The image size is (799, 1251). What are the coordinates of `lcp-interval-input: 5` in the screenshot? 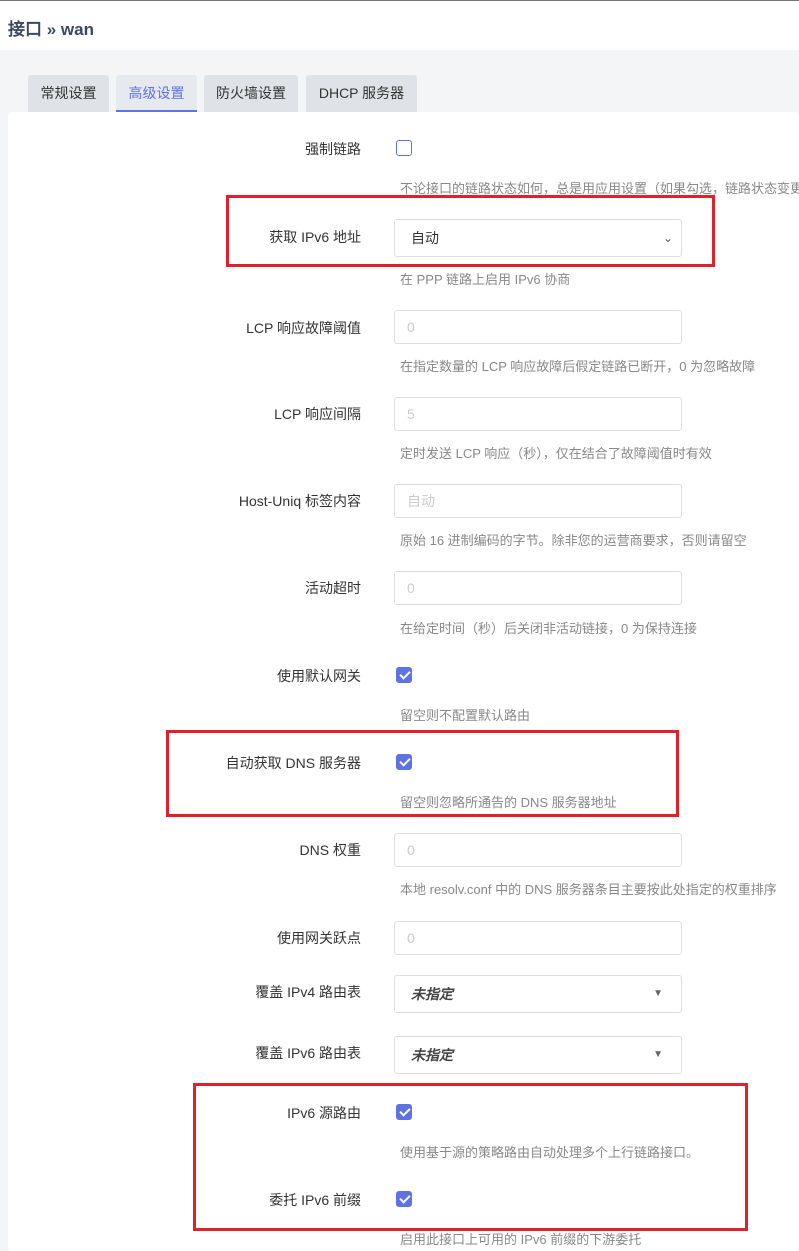 It's located at (538, 414).